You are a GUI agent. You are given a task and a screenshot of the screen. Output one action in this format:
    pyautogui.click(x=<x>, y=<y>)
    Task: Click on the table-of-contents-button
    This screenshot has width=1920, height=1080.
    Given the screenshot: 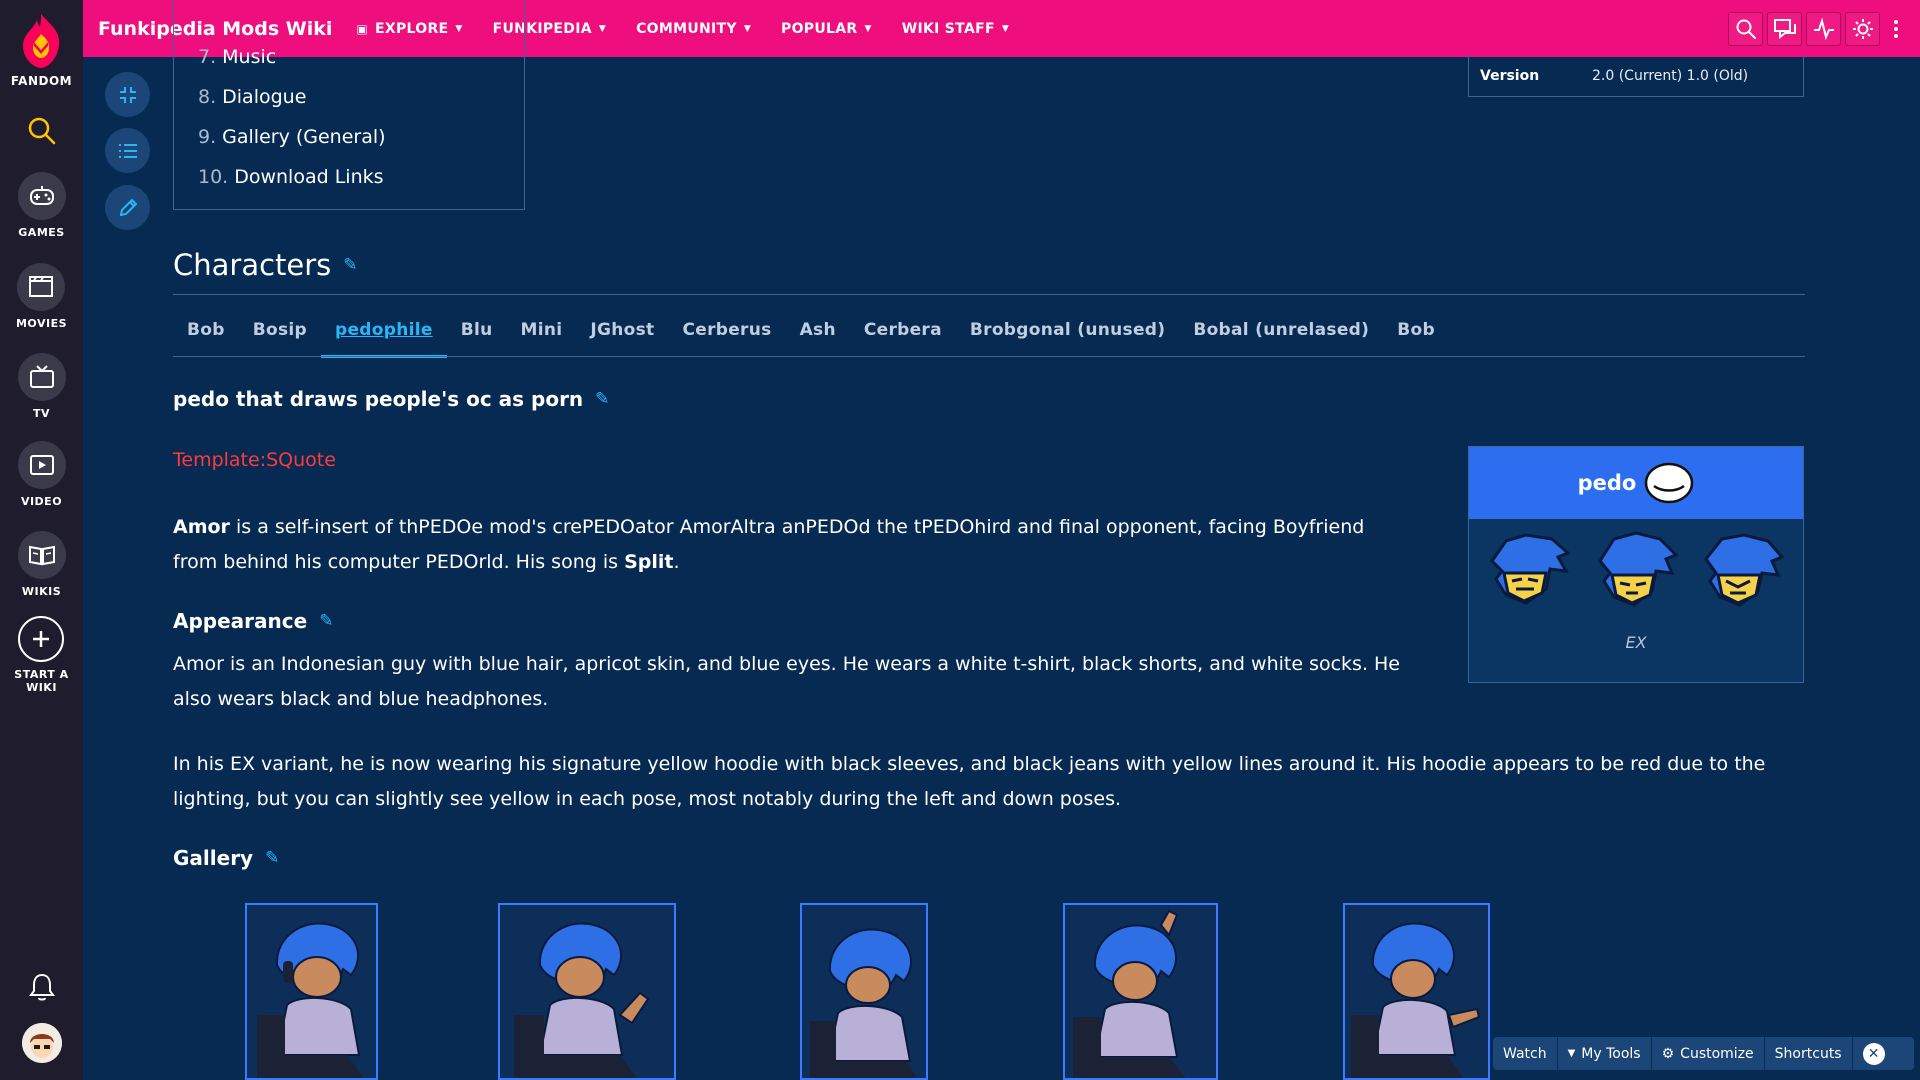 What is the action you would take?
    pyautogui.click(x=127, y=150)
    